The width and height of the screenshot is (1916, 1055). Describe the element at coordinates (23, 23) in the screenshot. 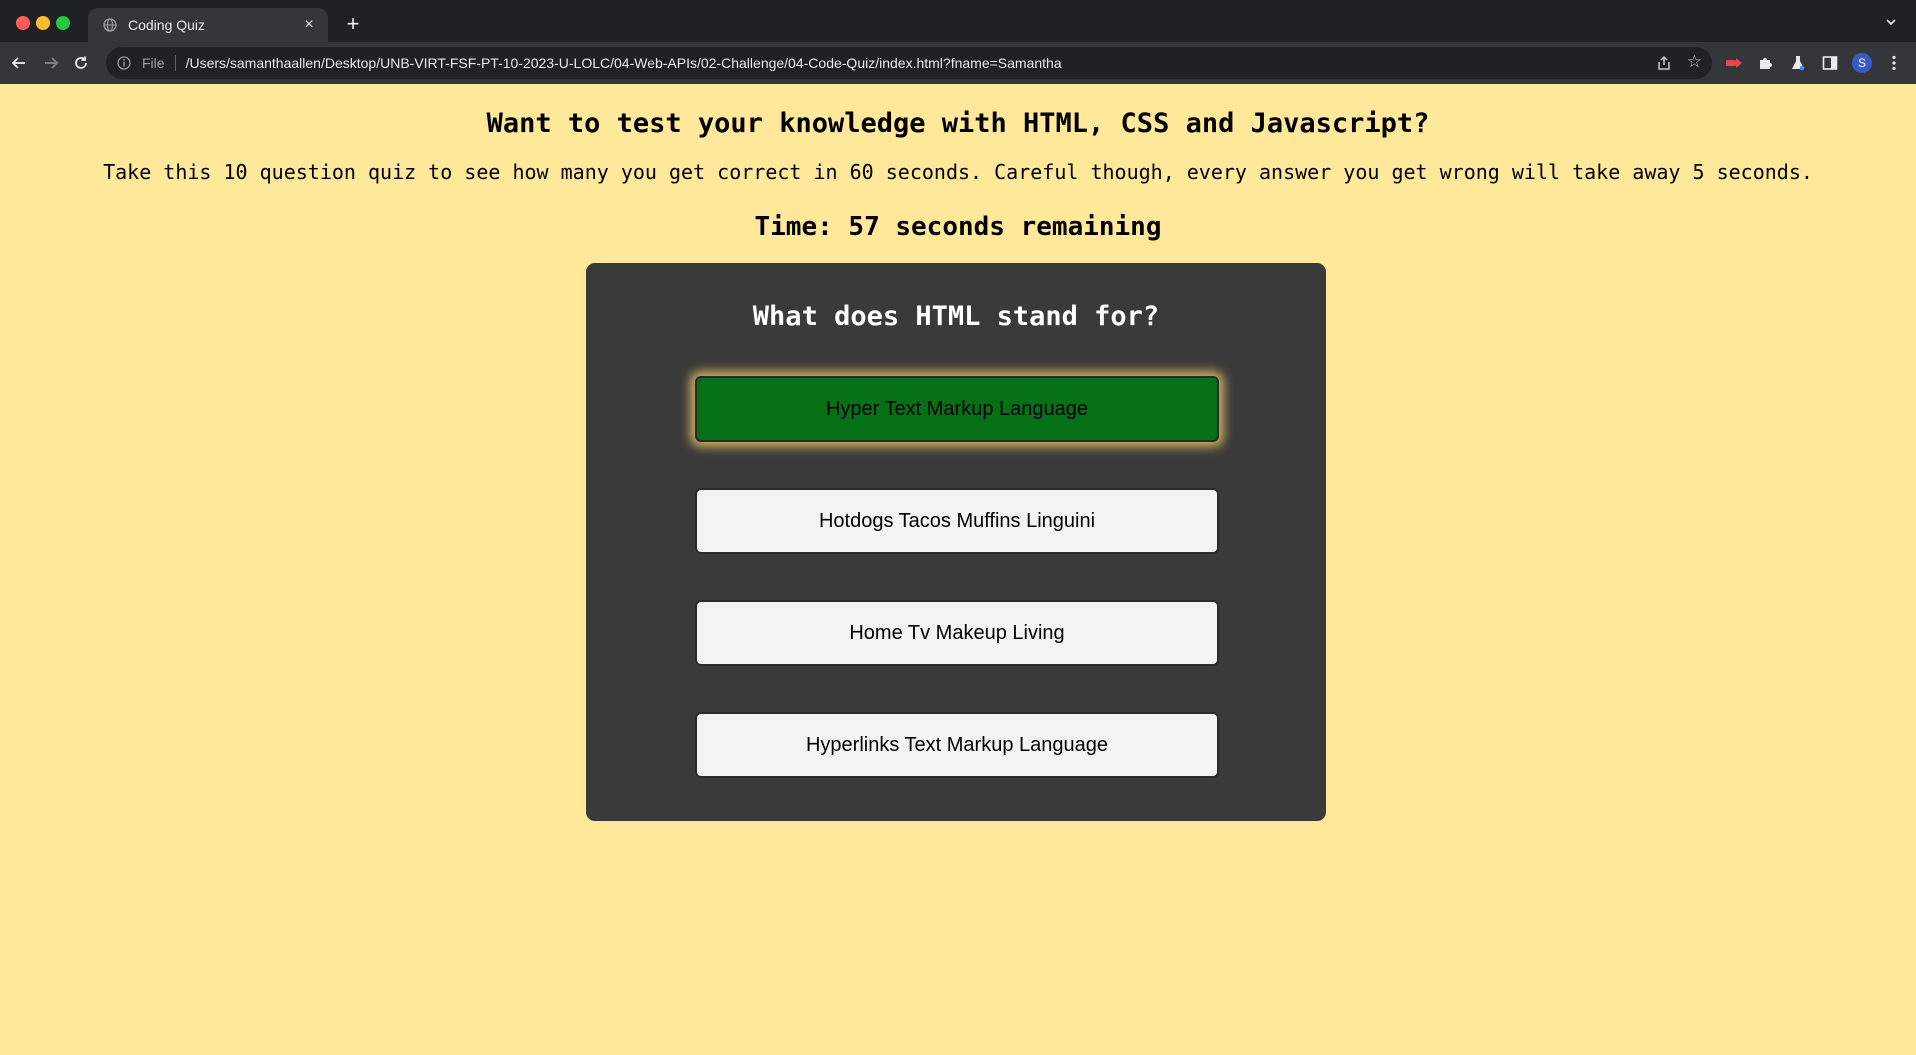

I see `window-close-control` at that location.